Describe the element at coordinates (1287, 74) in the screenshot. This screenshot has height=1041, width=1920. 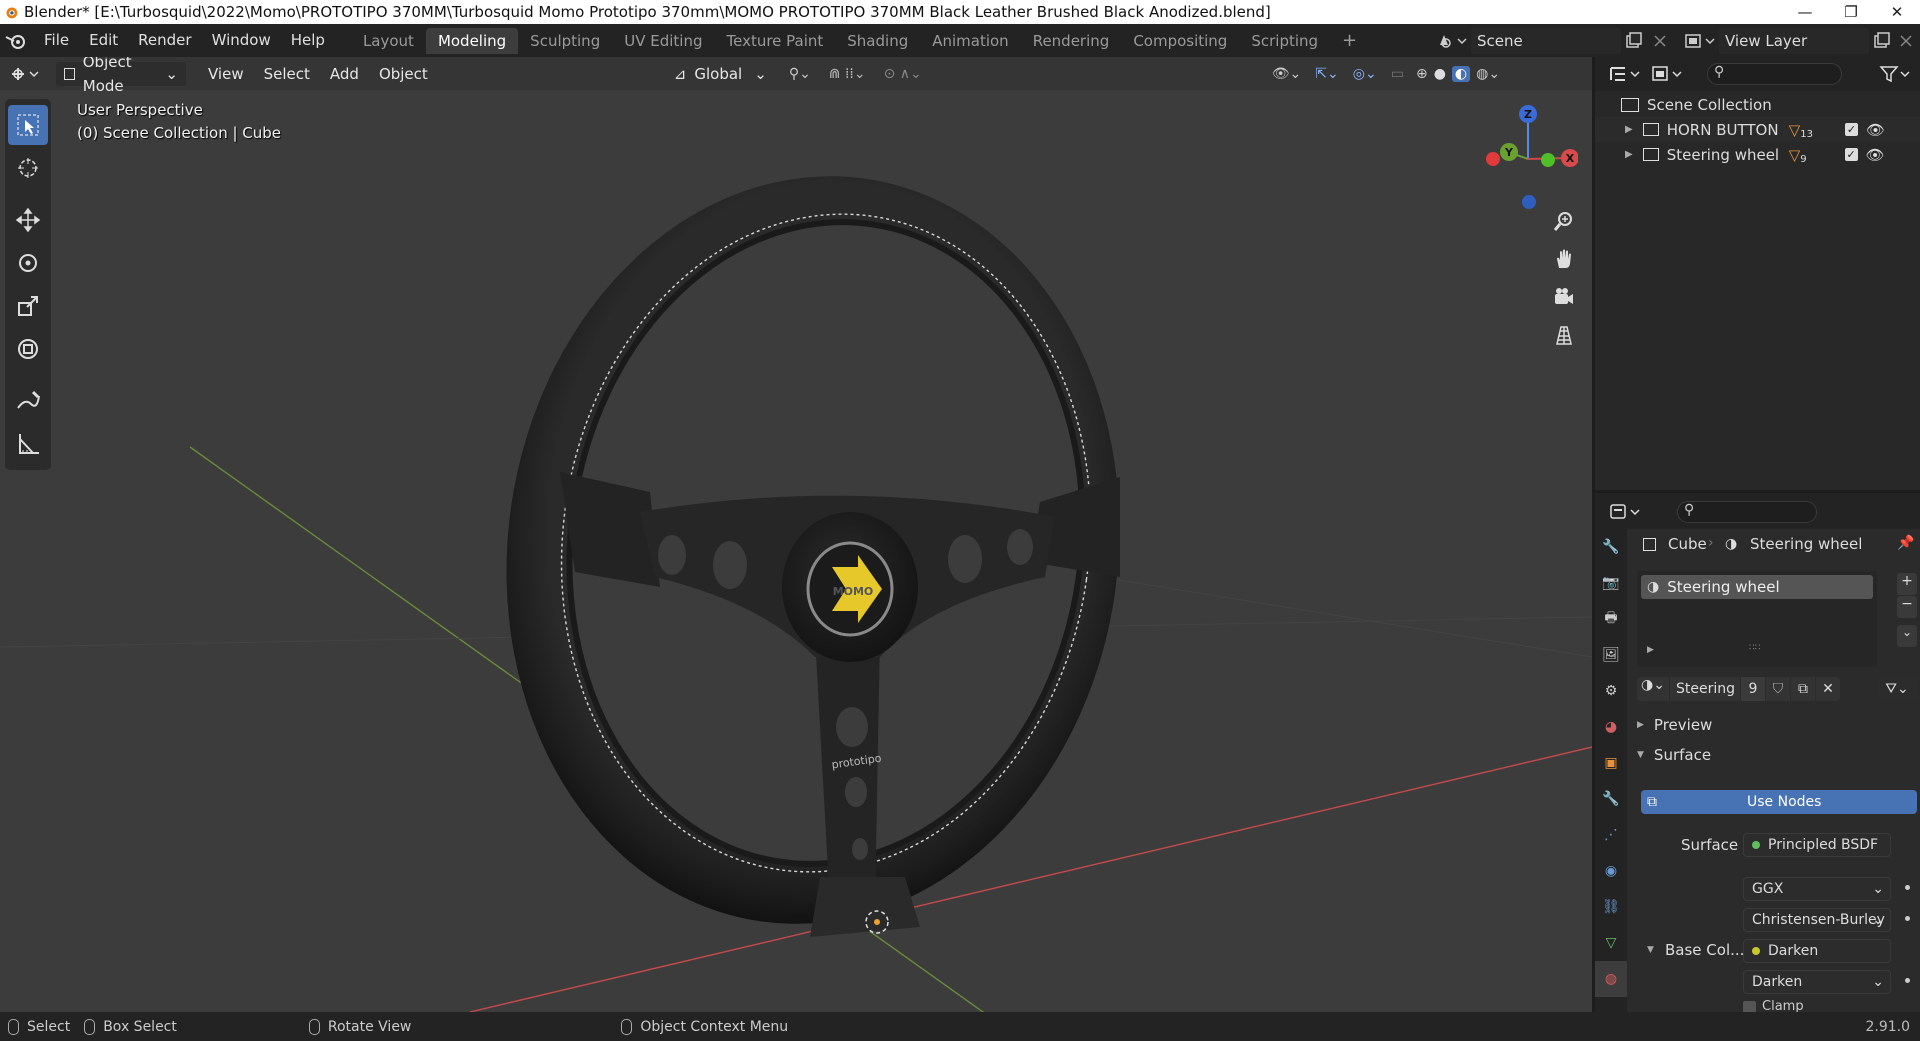
I see `visibility-icon: 👁⌄` at that location.